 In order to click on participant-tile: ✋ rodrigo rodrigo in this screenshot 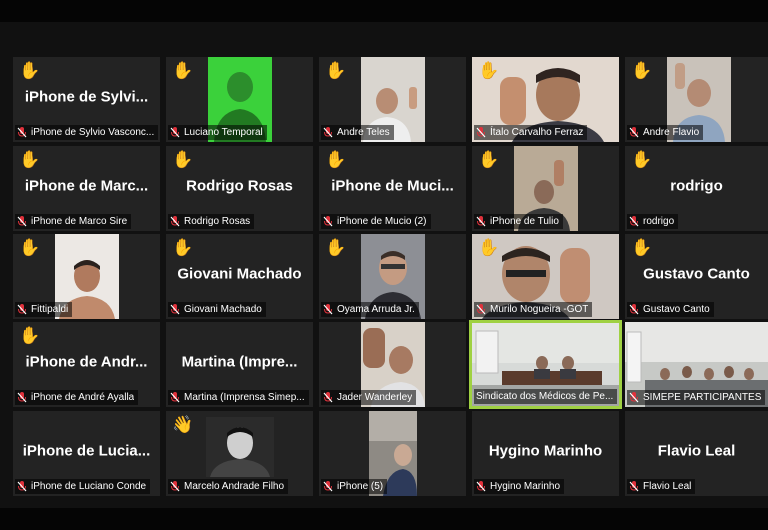, I will do `click(696, 188)`.